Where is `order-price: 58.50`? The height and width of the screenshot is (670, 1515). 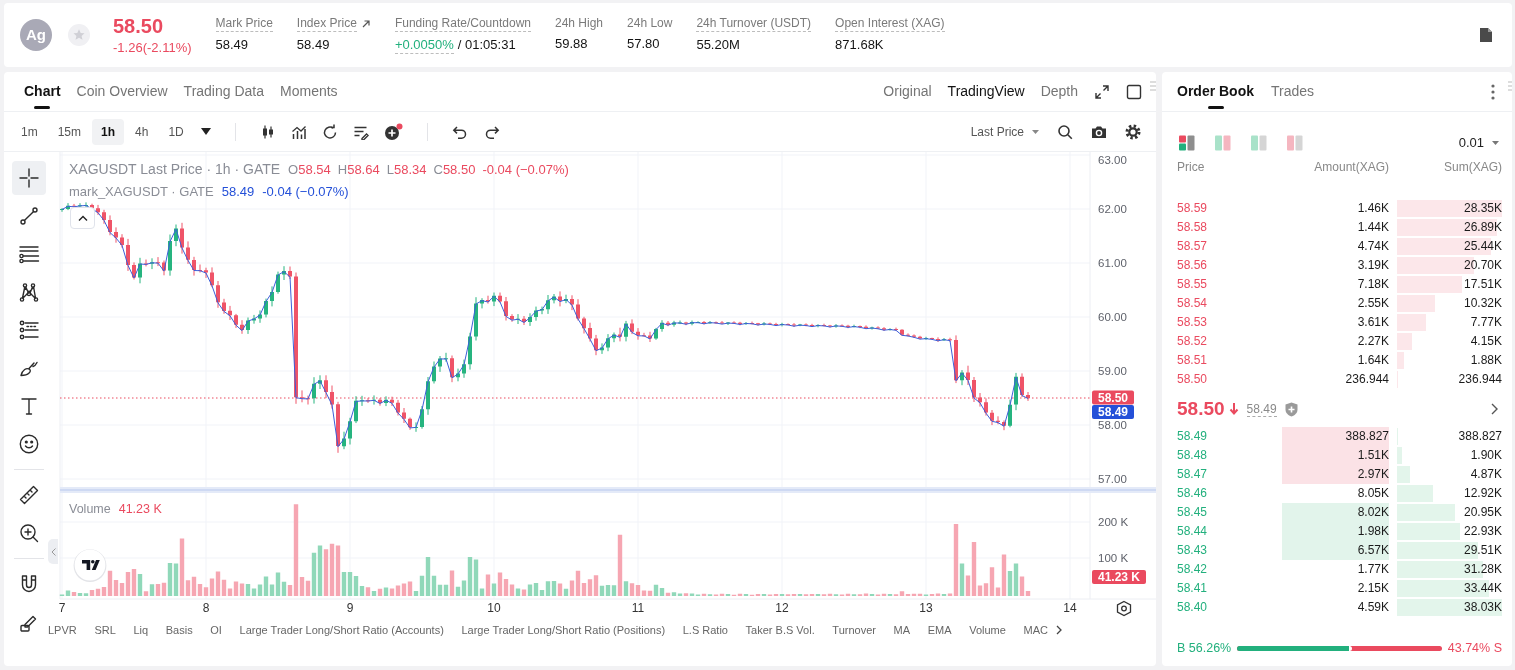
order-price: 58.50 is located at coordinates (1192, 379).